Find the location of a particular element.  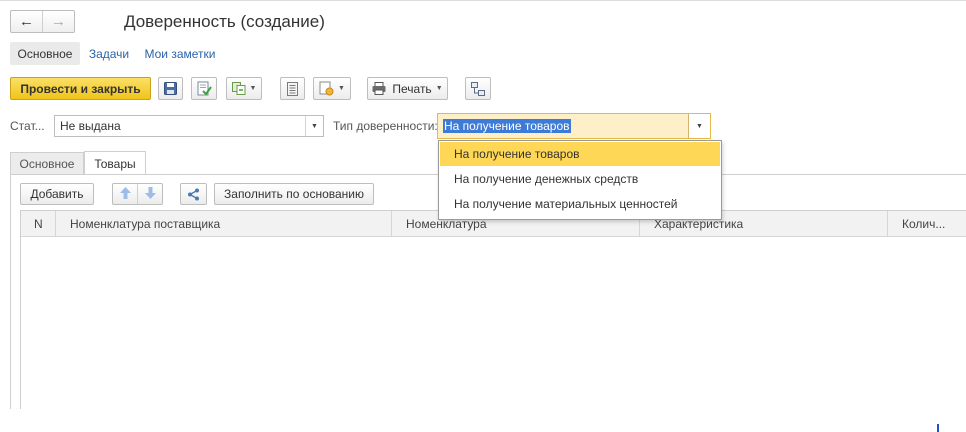

tab-main: Основное is located at coordinates (45, 53).